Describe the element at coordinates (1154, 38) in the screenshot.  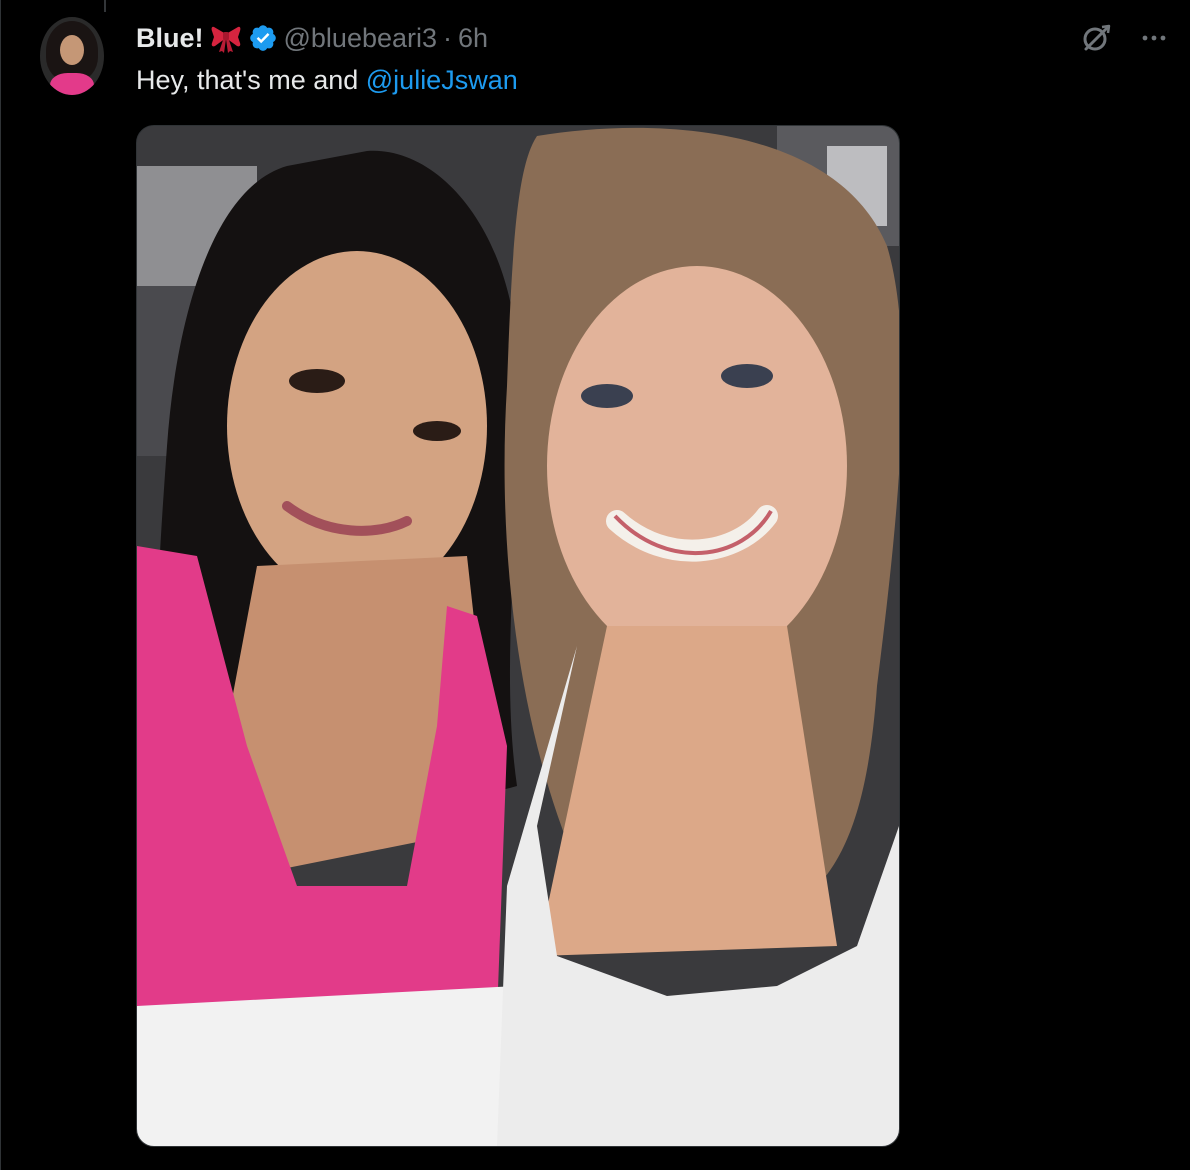
I see `more-icon` at that location.